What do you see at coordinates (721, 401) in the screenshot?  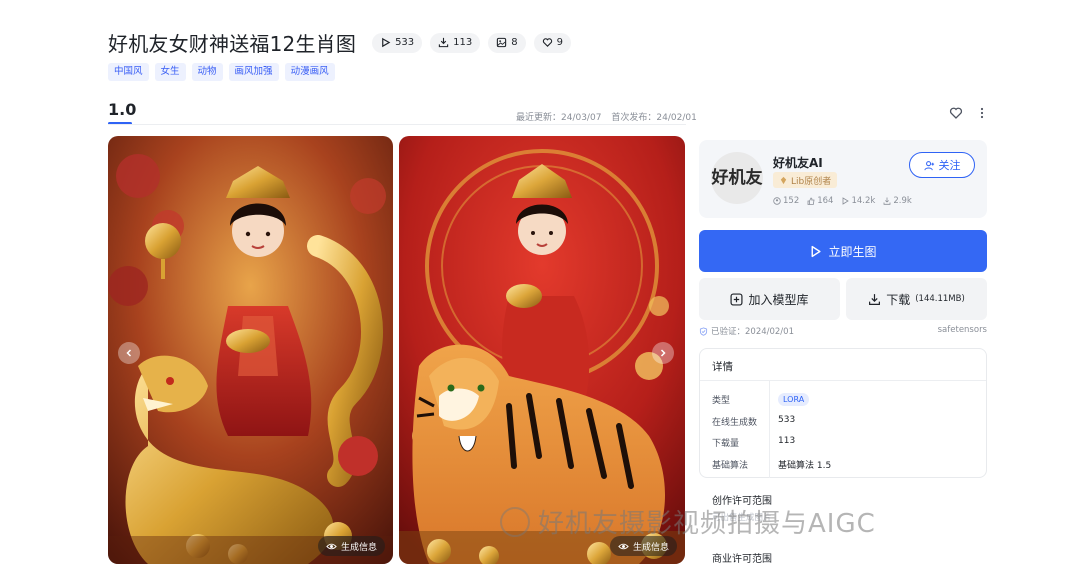 I see `detail-key: 类型` at bounding box center [721, 401].